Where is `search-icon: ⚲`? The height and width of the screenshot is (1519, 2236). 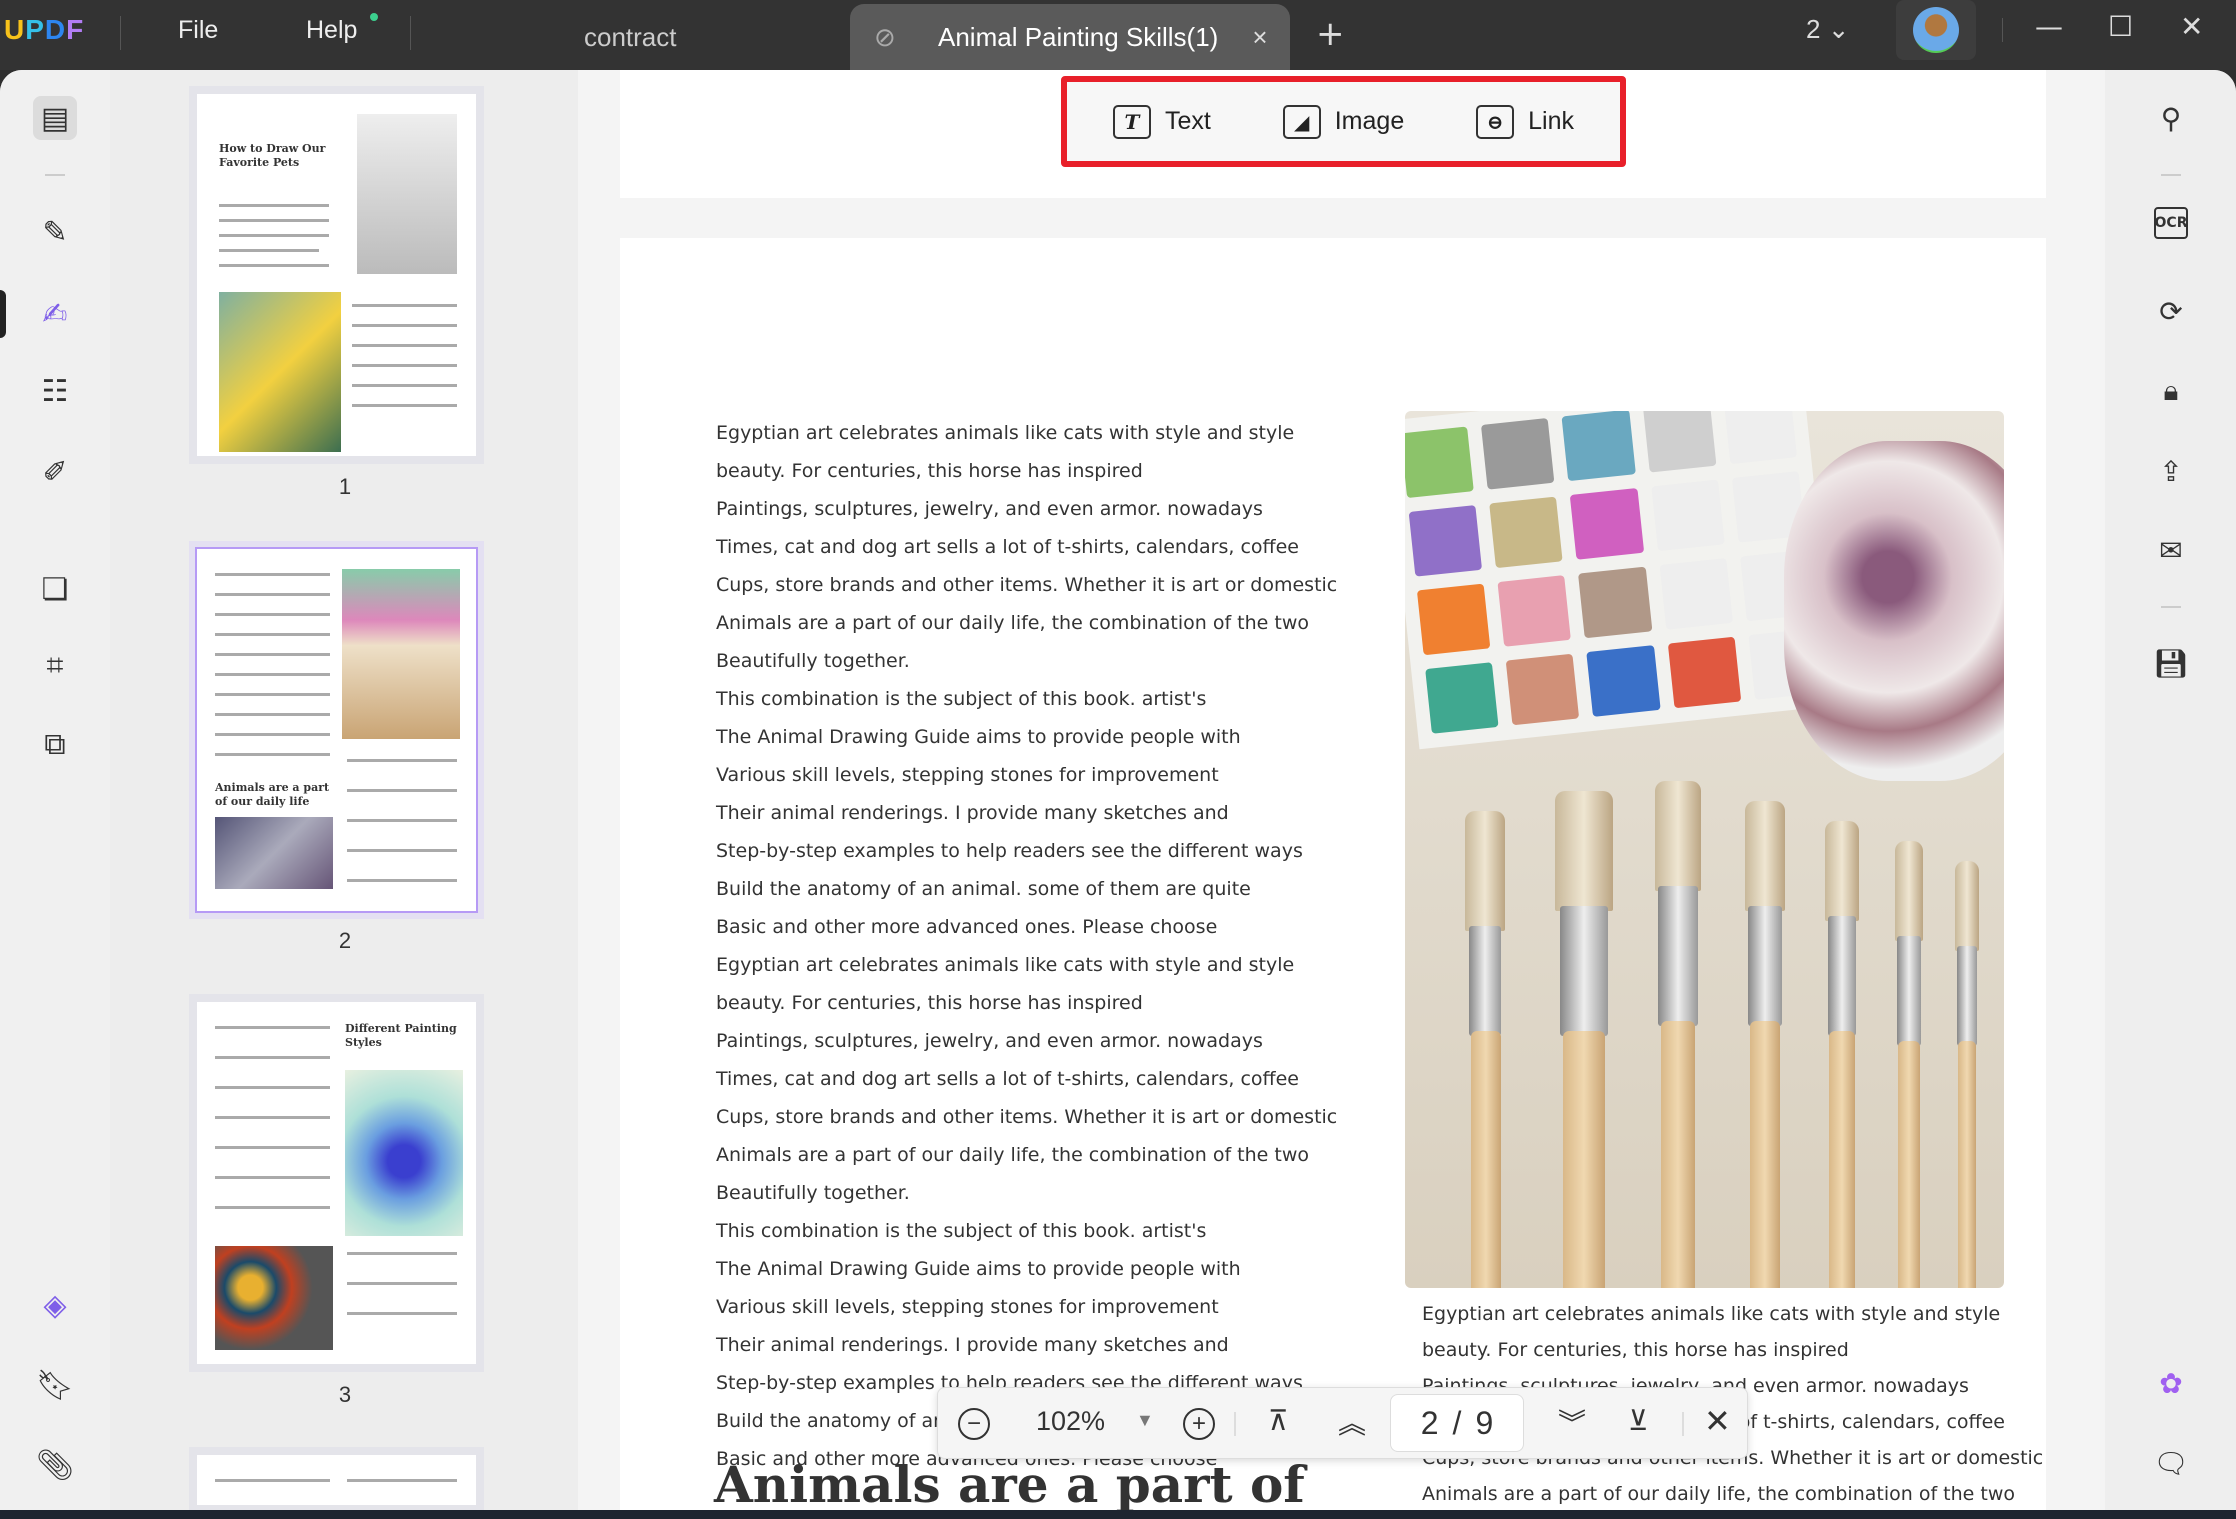
search-icon: ⚲ is located at coordinates (2171, 118).